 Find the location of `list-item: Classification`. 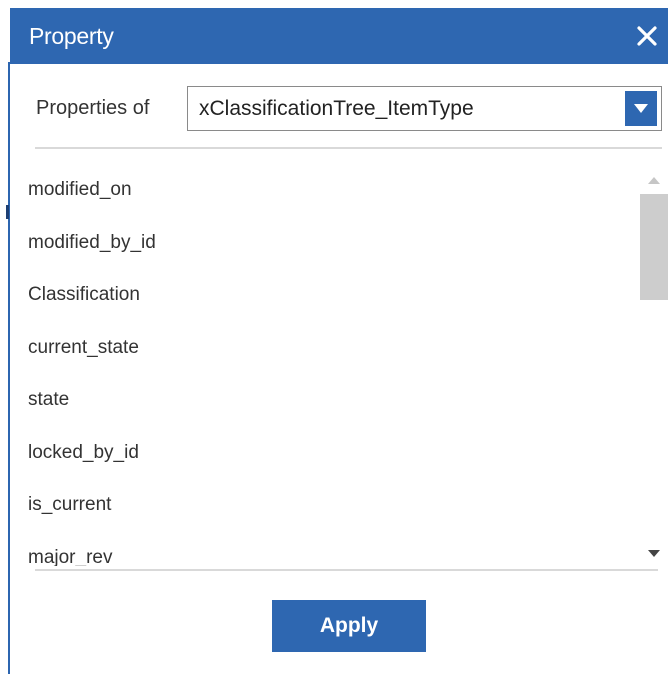

list-item: Classification is located at coordinates (325, 295).